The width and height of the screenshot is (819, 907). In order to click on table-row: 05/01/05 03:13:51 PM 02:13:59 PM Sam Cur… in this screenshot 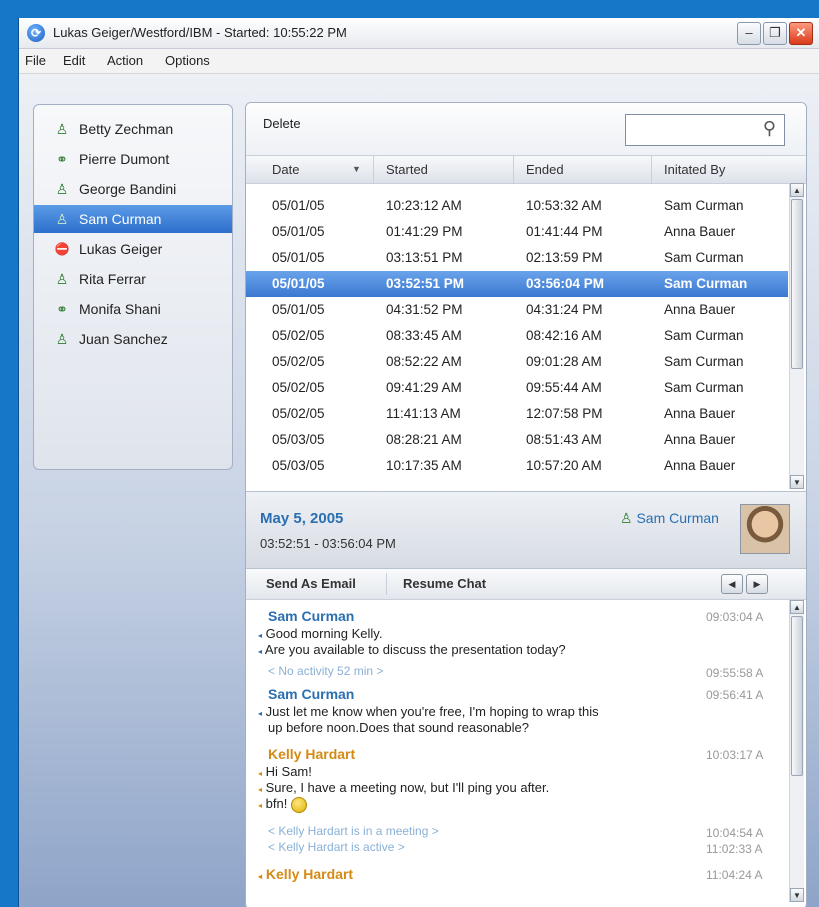, I will do `click(517, 258)`.